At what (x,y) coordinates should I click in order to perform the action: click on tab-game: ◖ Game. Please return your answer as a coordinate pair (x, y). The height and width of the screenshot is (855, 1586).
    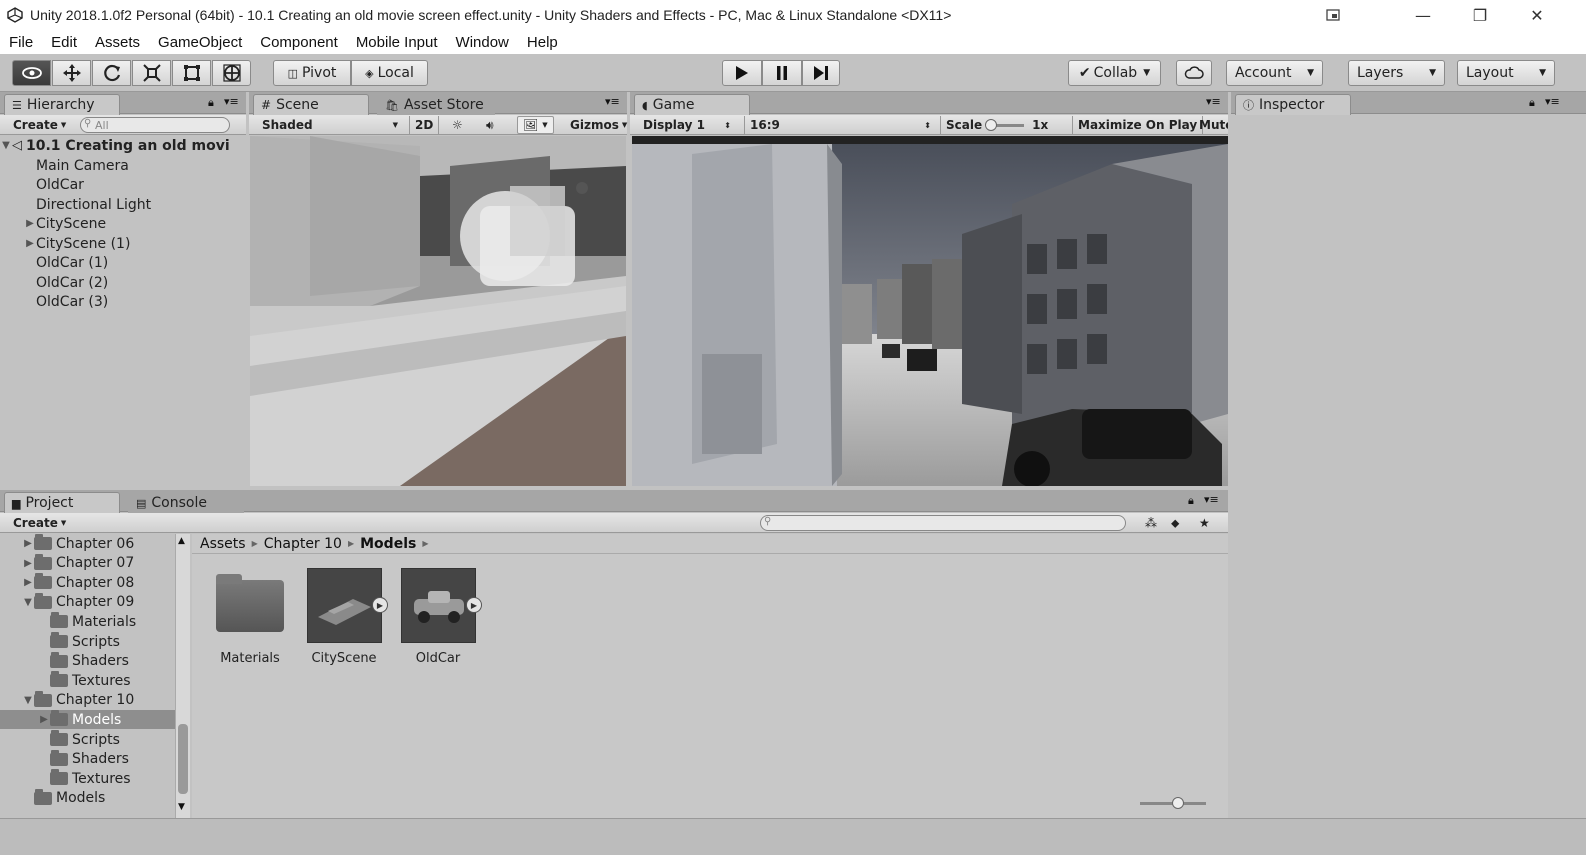
    Looking at the image, I should click on (692, 104).